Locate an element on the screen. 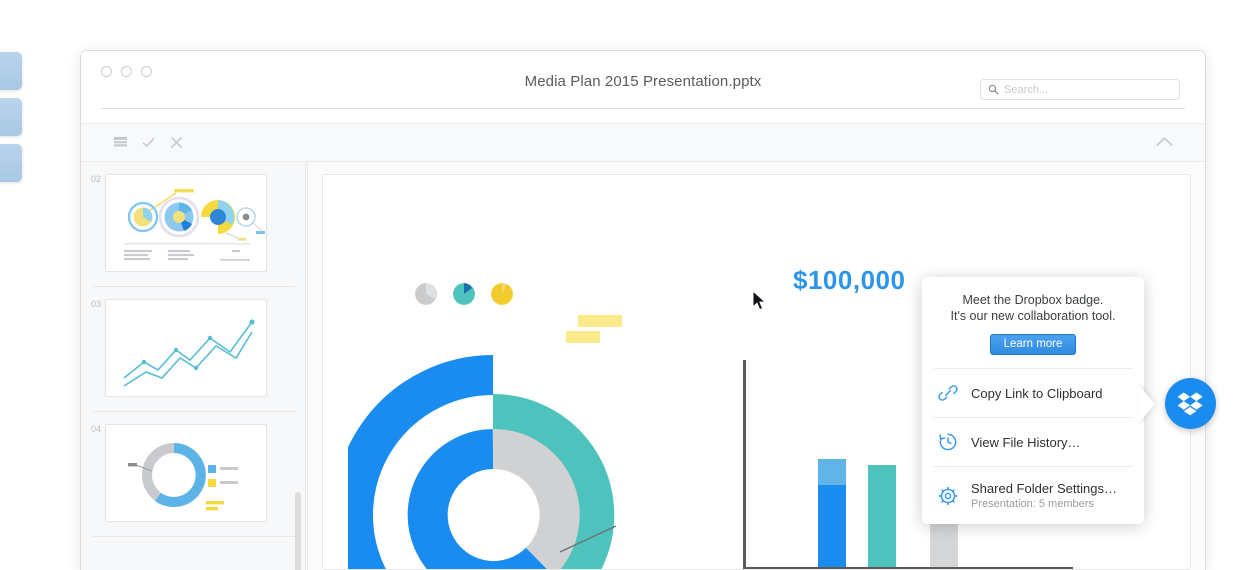 The height and width of the screenshot is (570, 1250). thumbnail-donut-graphic is located at coordinates (183, 477).